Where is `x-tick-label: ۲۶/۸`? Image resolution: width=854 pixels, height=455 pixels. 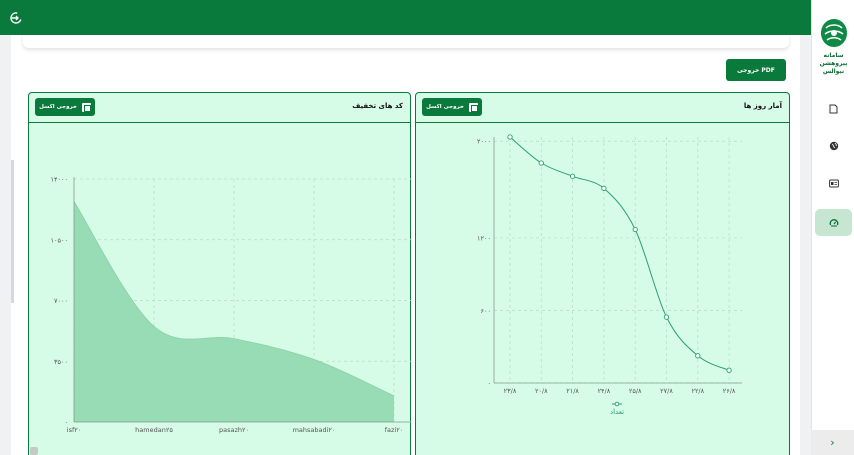 x-tick-label: ۲۶/۸ is located at coordinates (729, 391).